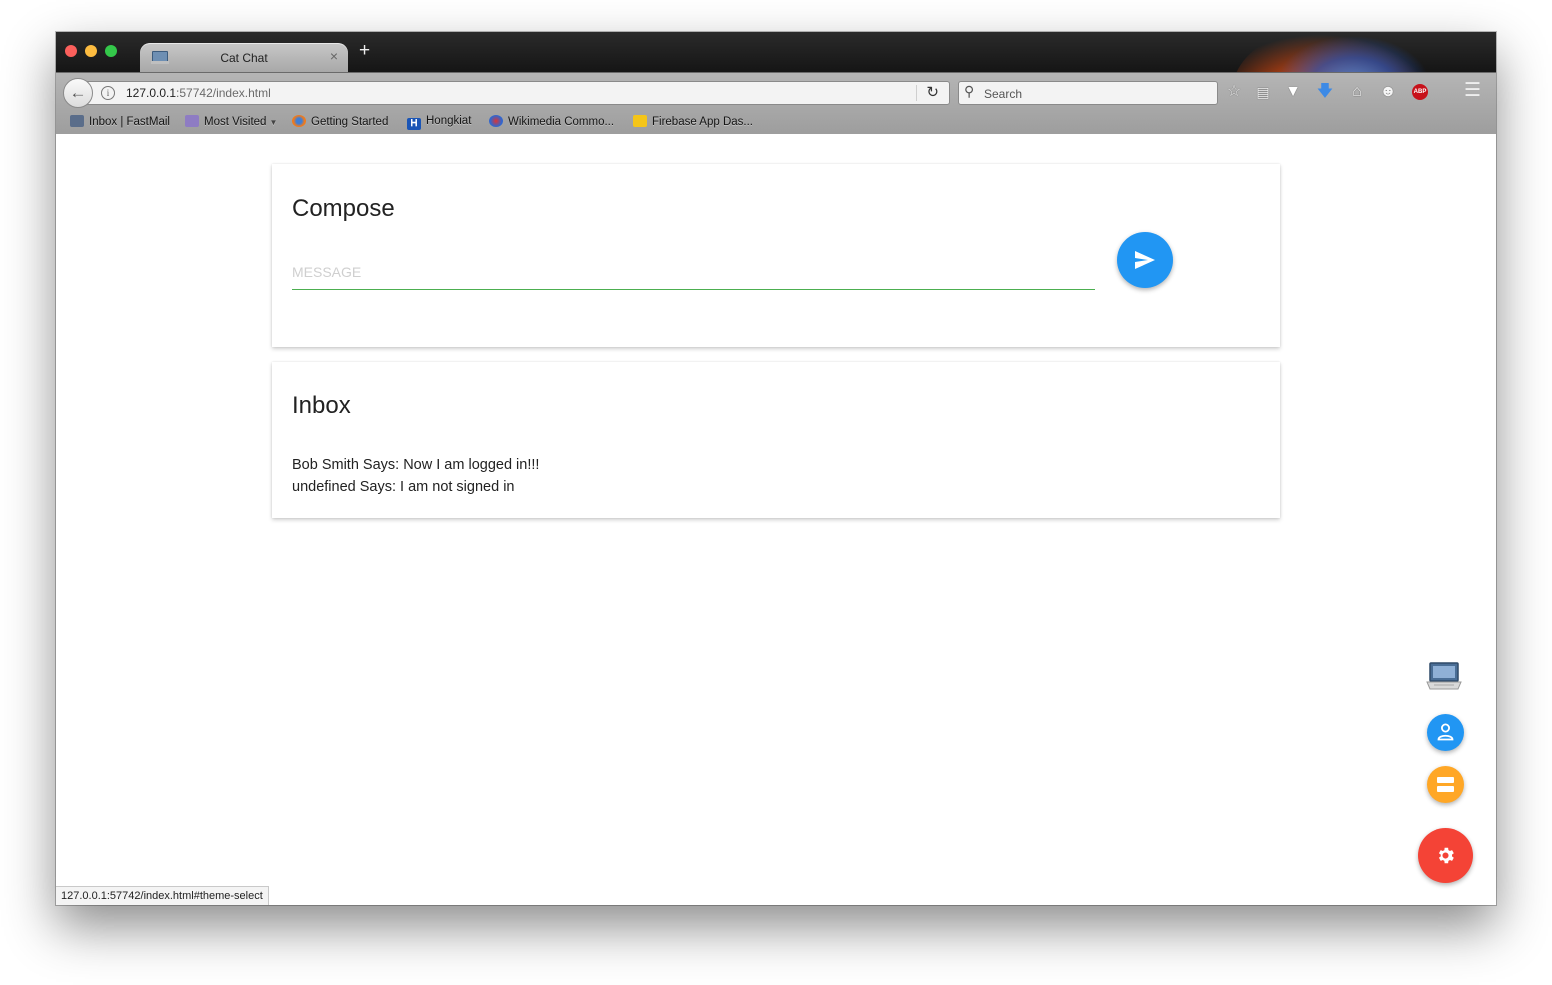  Describe the element at coordinates (932, 92) in the screenshot. I see `reload-icon: ↻` at that location.